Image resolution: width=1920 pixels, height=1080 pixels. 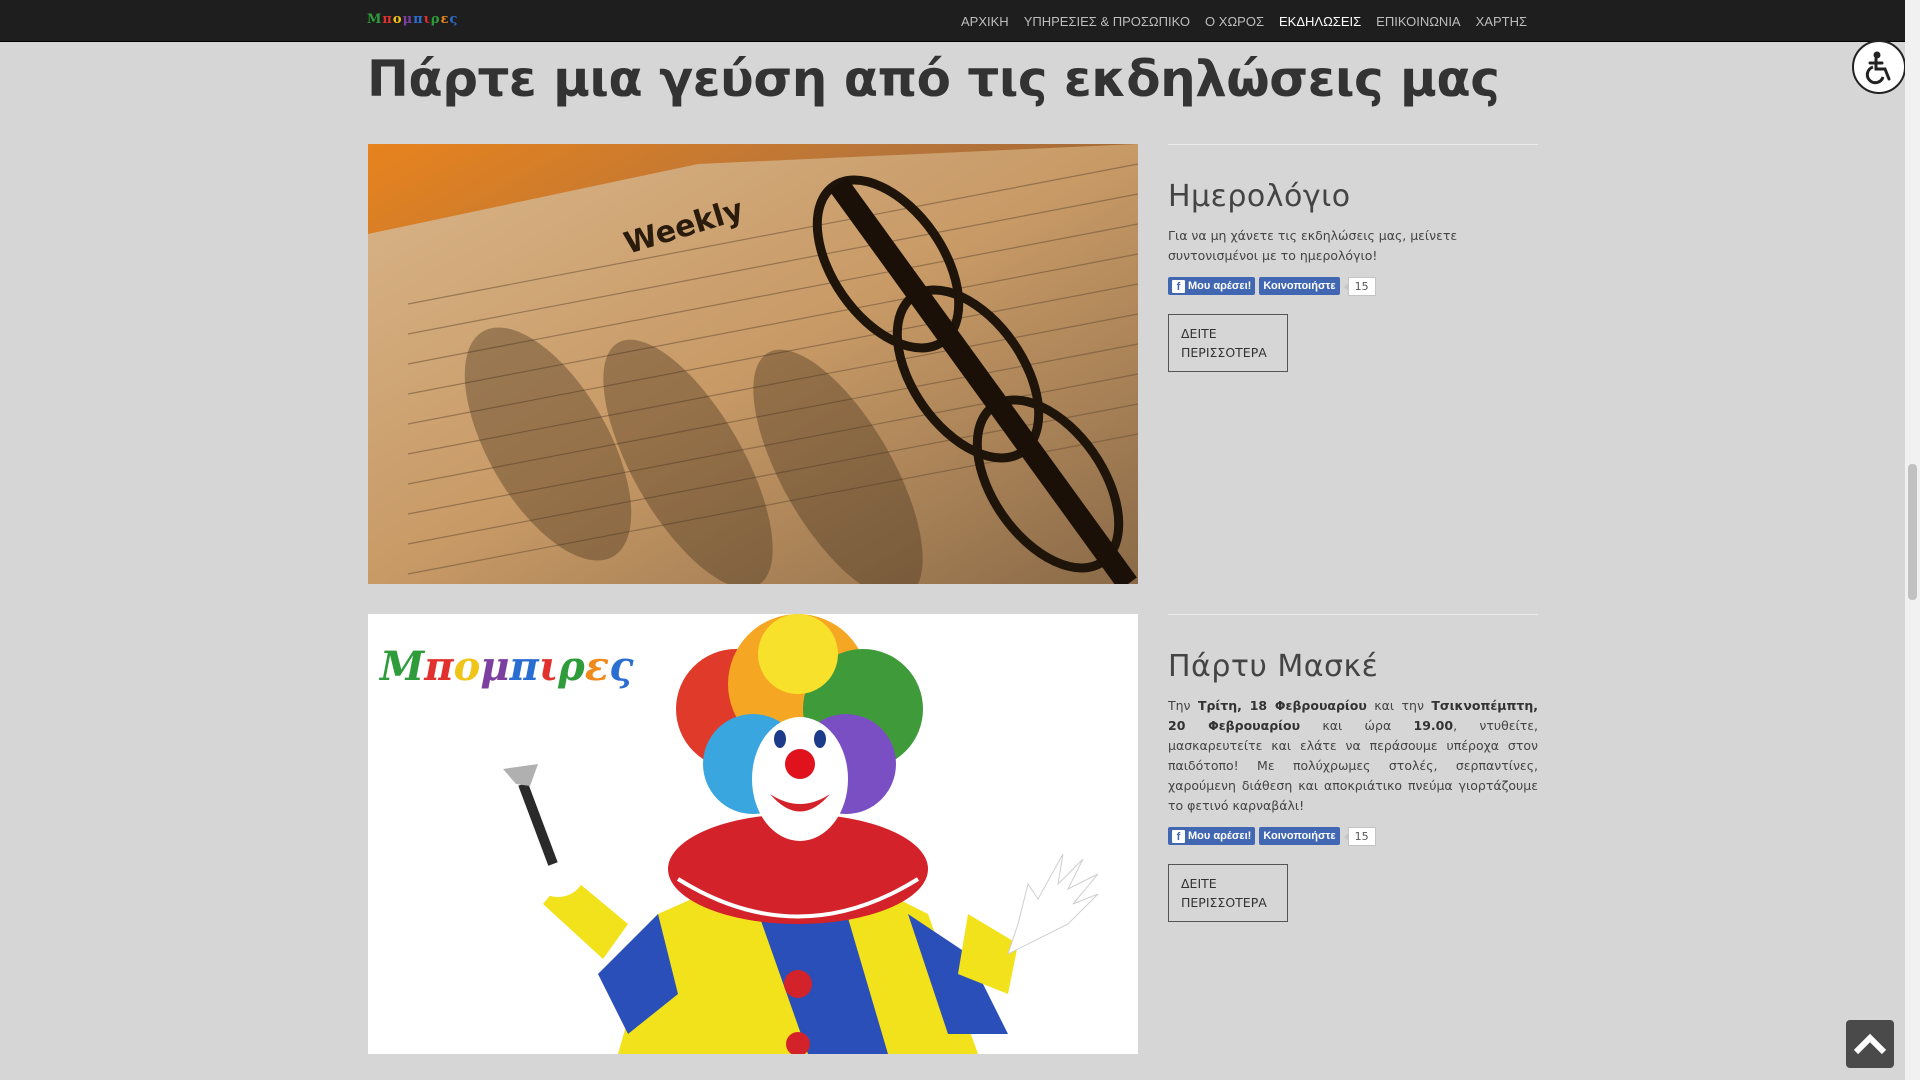 I want to click on page-scrollbar, so click(x=1912, y=540).